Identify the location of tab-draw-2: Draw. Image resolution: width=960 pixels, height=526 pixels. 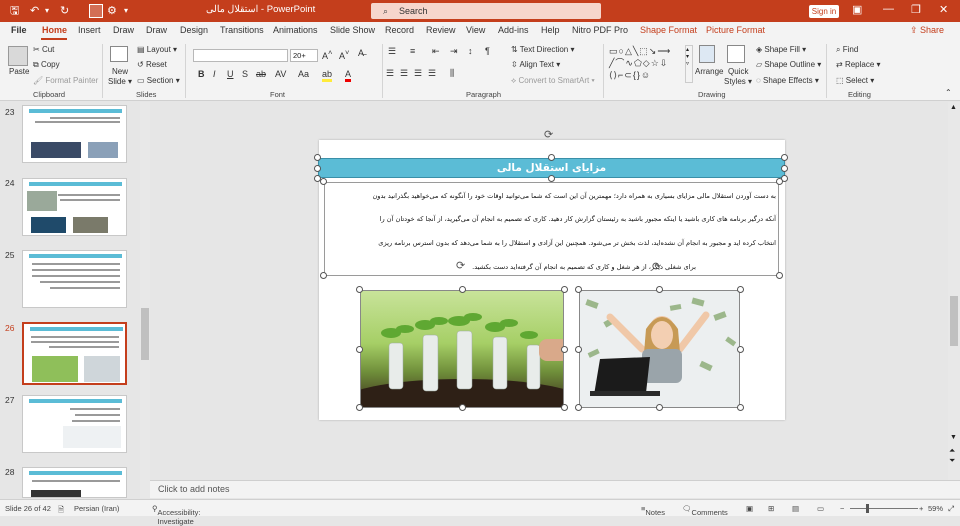
(156, 30).